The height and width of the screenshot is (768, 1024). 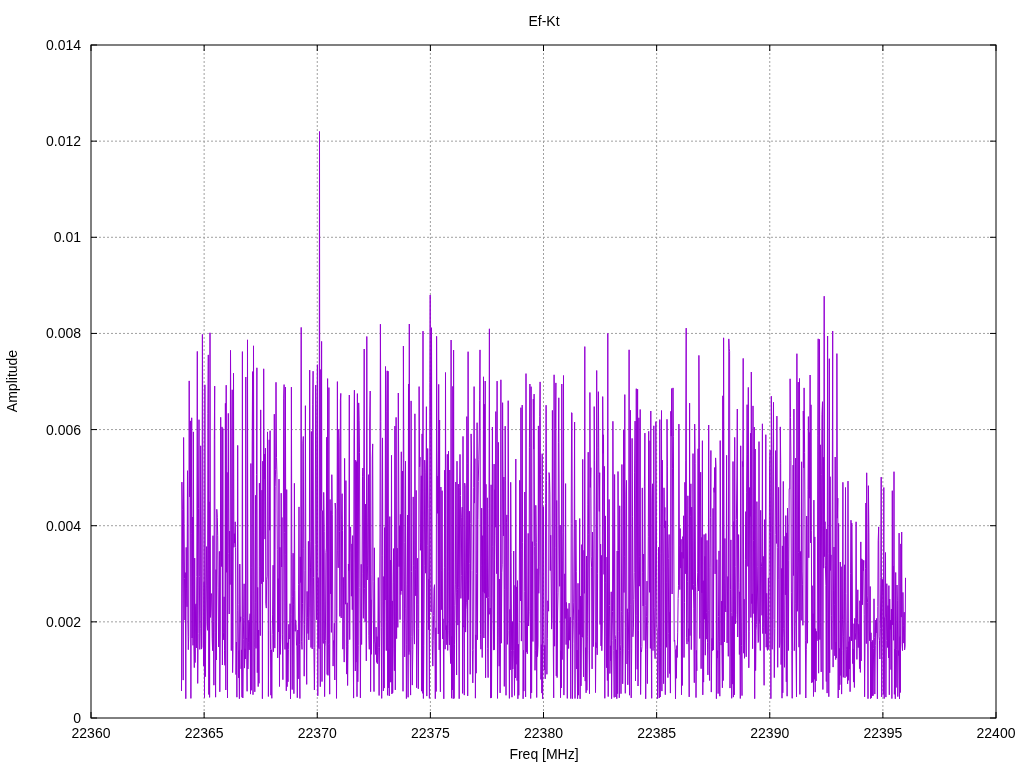 I want to click on x-tick-label: 22365, so click(x=204, y=733).